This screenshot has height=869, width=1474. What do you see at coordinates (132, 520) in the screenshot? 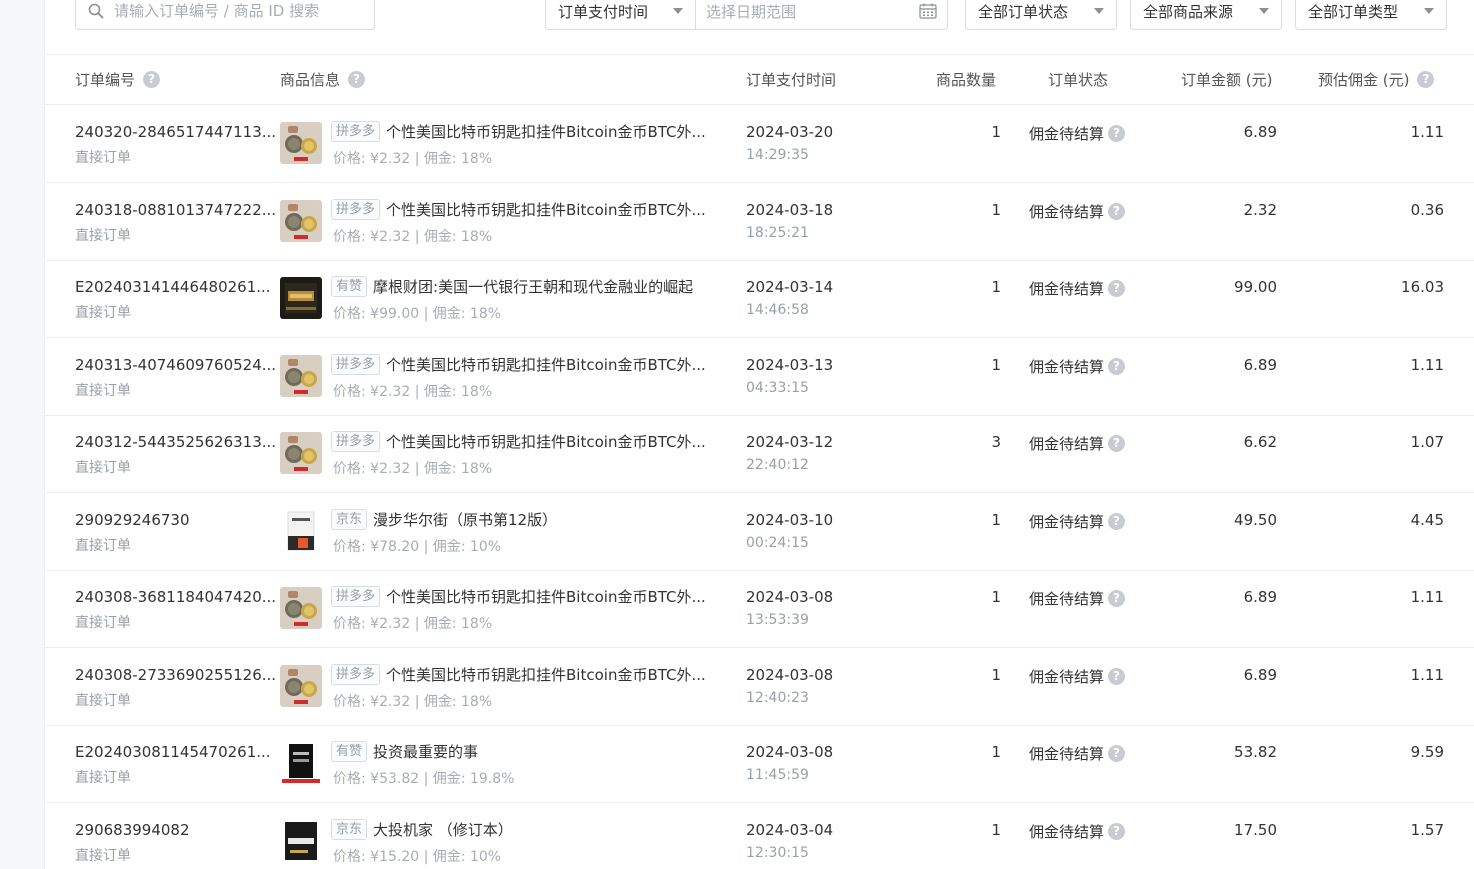
I see `order-id: 290929246730` at bounding box center [132, 520].